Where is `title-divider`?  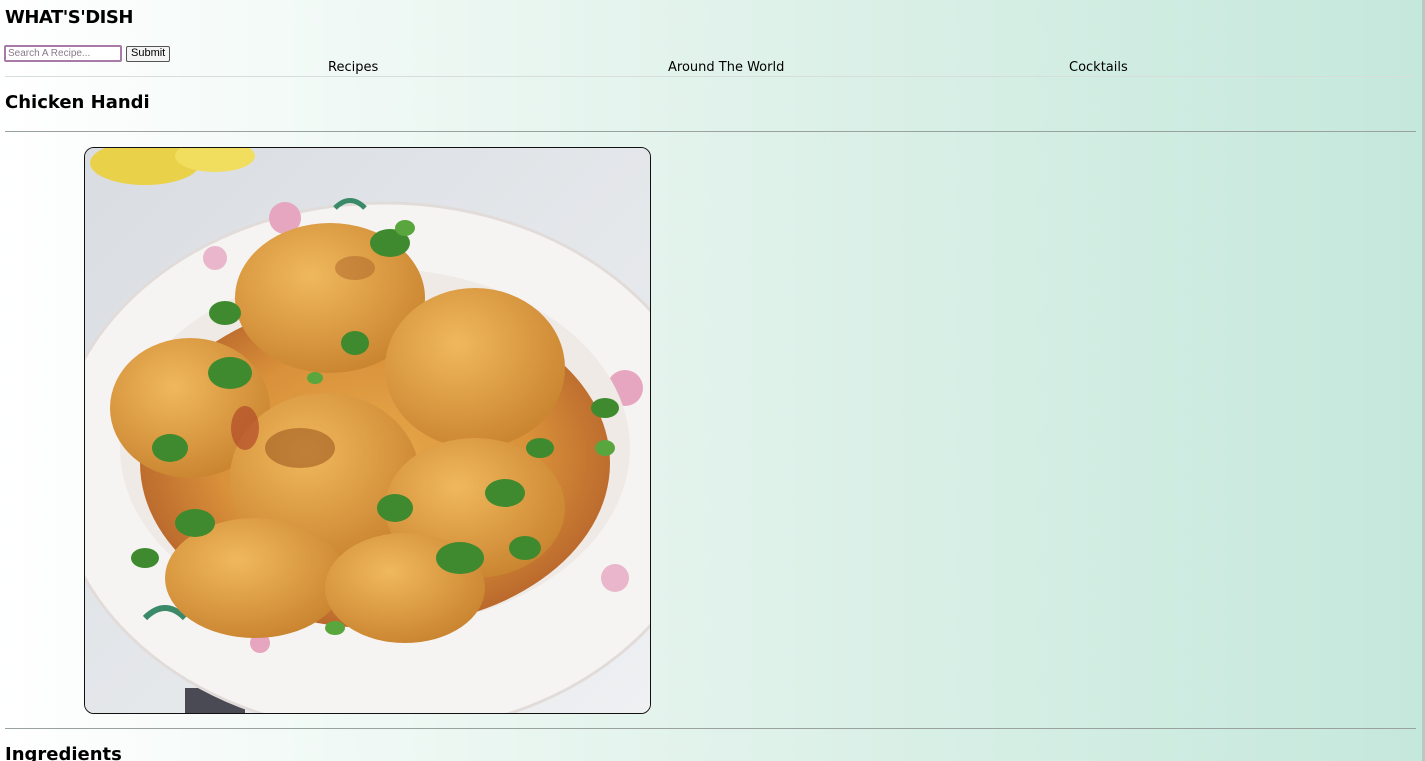 title-divider is located at coordinates (710, 131).